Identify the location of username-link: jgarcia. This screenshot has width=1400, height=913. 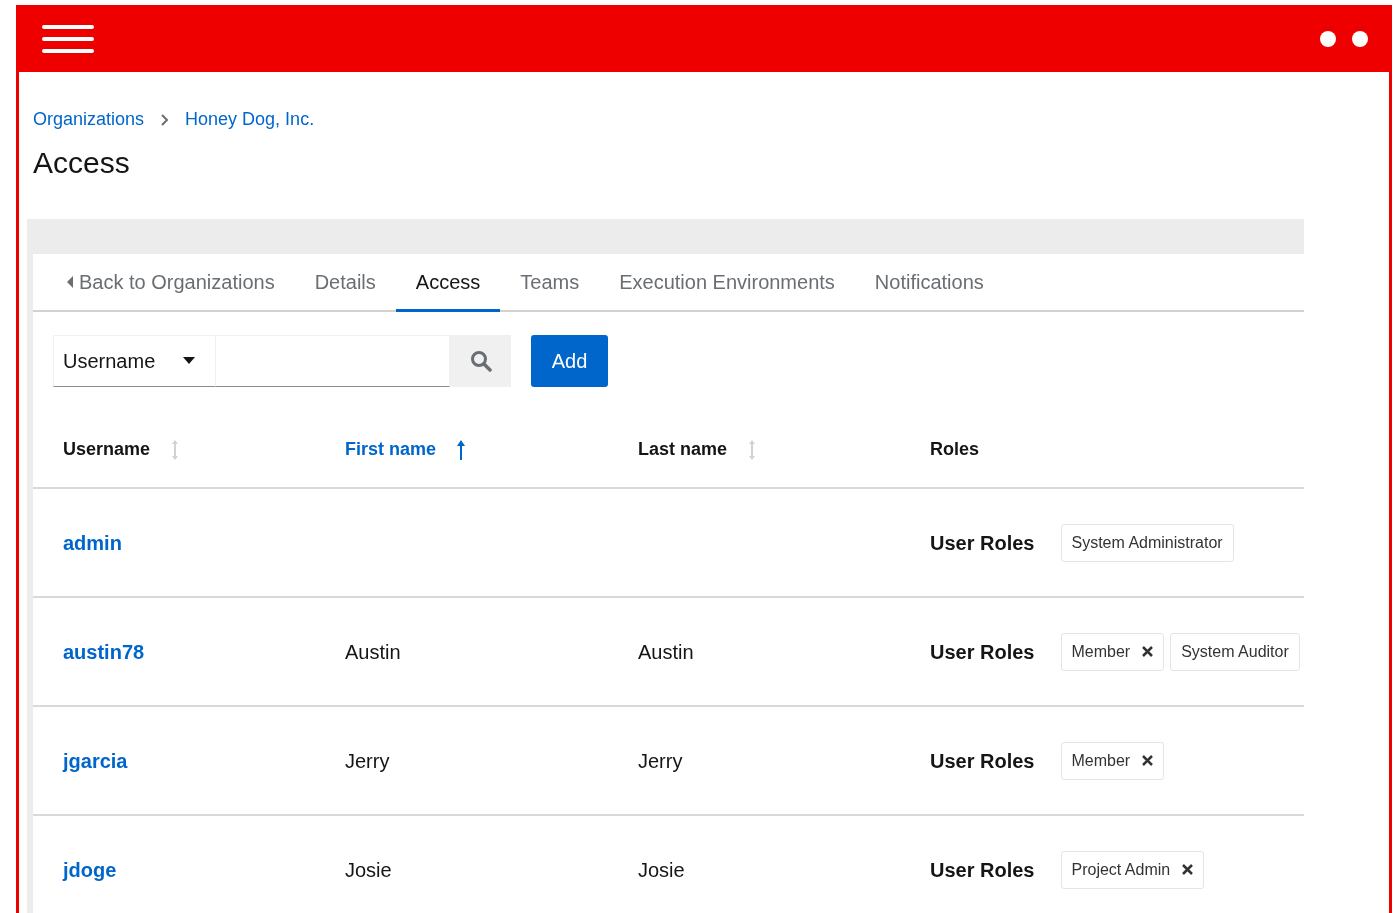
(95, 760).